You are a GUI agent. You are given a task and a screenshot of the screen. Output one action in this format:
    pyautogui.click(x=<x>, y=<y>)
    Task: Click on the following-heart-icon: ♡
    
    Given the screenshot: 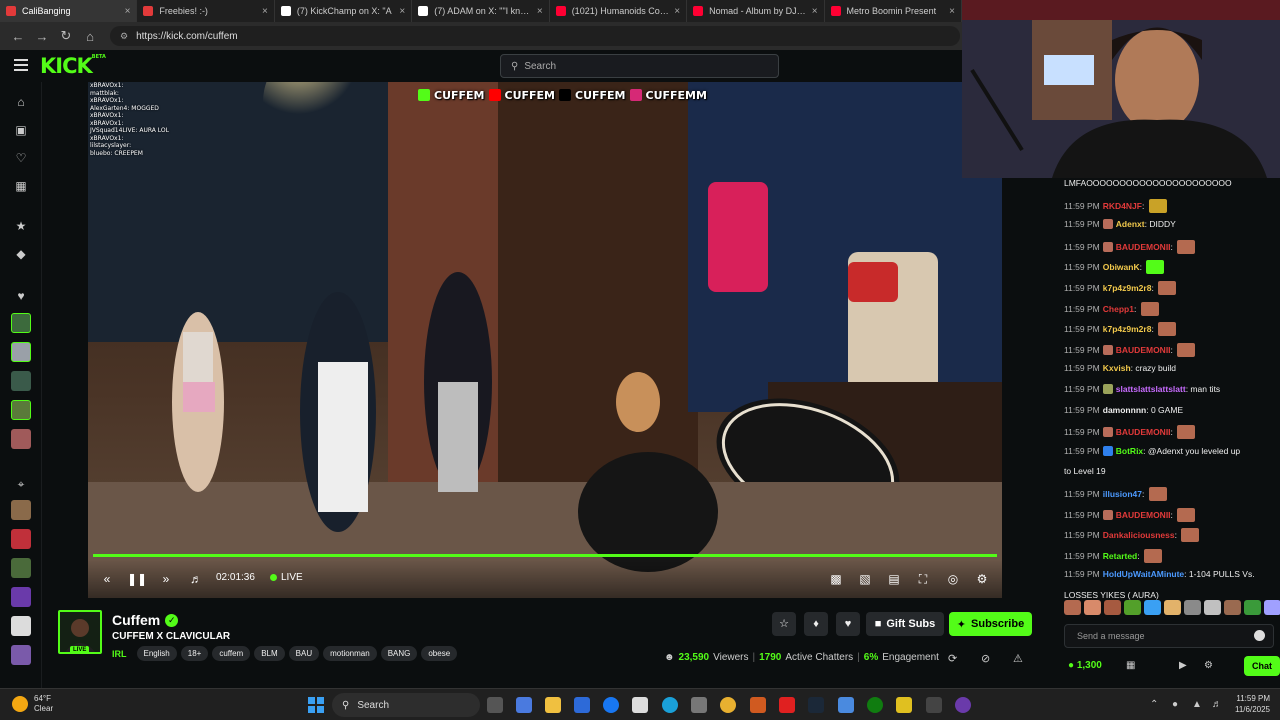 What is the action you would take?
    pyautogui.click(x=21, y=158)
    